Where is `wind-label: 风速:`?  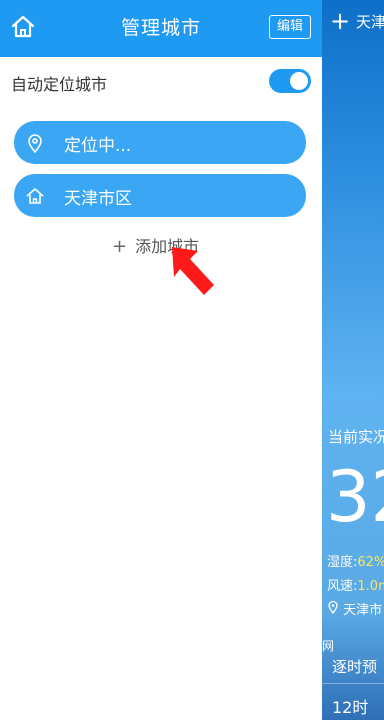 wind-label: 风速: is located at coordinates (342, 586).